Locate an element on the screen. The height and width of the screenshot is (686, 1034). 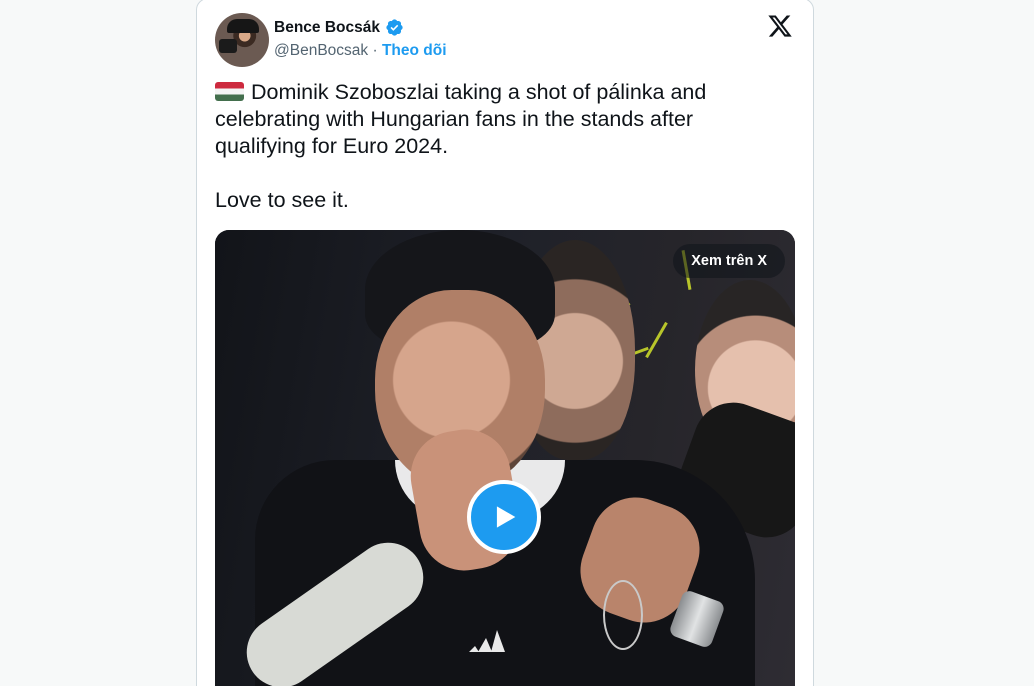
hungary-flag-icon is located at coordinates (229, 91).